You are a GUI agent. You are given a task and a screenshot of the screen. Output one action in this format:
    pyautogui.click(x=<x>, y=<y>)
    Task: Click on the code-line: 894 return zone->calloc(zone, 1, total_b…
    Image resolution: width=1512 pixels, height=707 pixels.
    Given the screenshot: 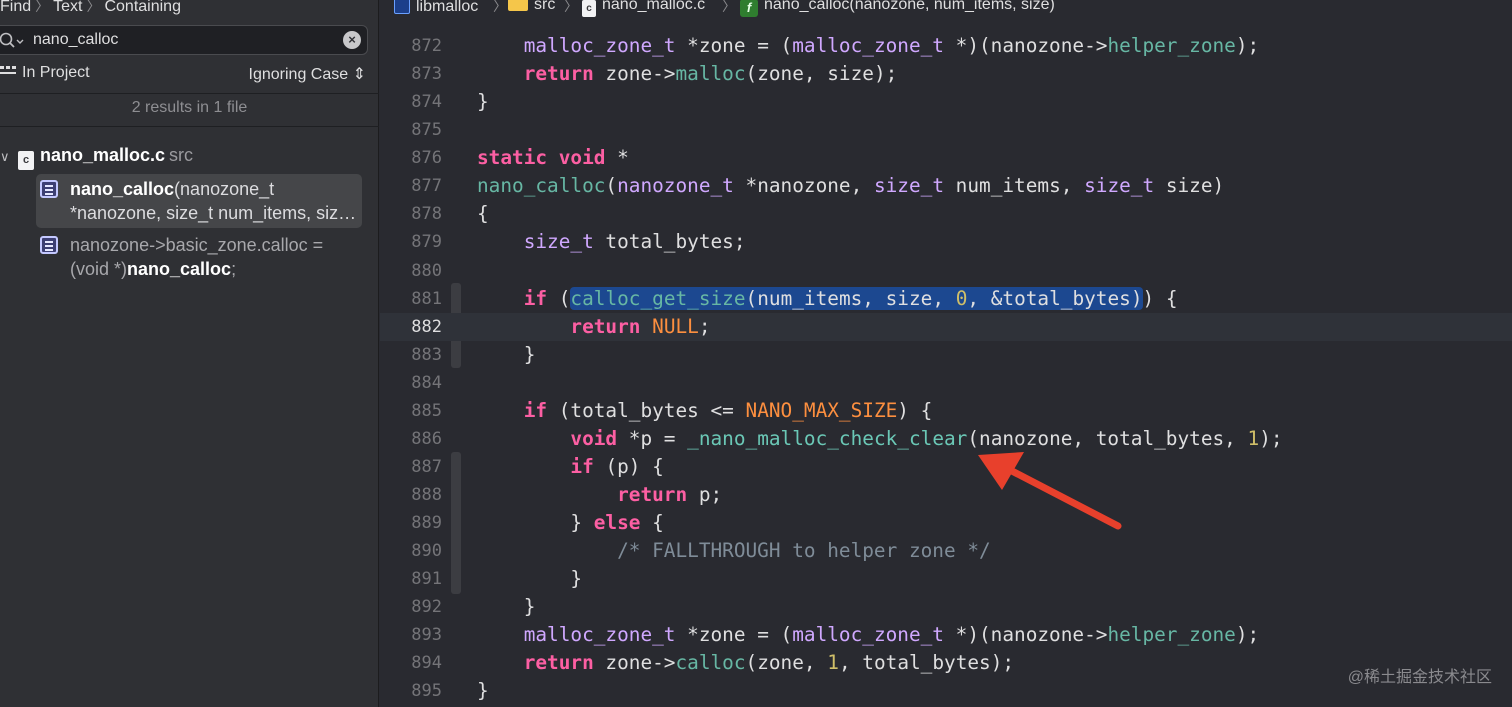 What is the action you would take?
    pyautogui.click(x=946, y=663)
    